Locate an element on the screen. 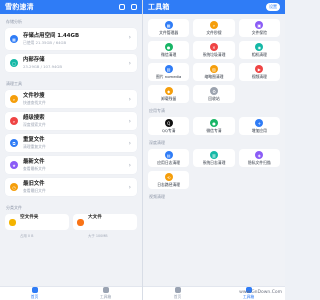  tool-nomedia: ▧ 图片 nomedia is located at coordinates (169, 72).